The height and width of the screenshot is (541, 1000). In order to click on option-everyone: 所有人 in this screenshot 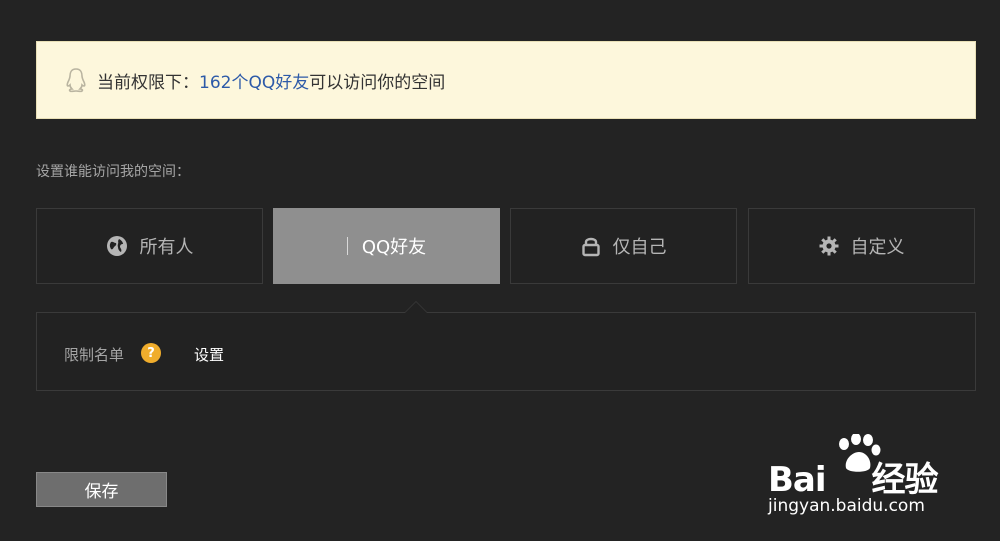, I will do `click(149, 246)`.